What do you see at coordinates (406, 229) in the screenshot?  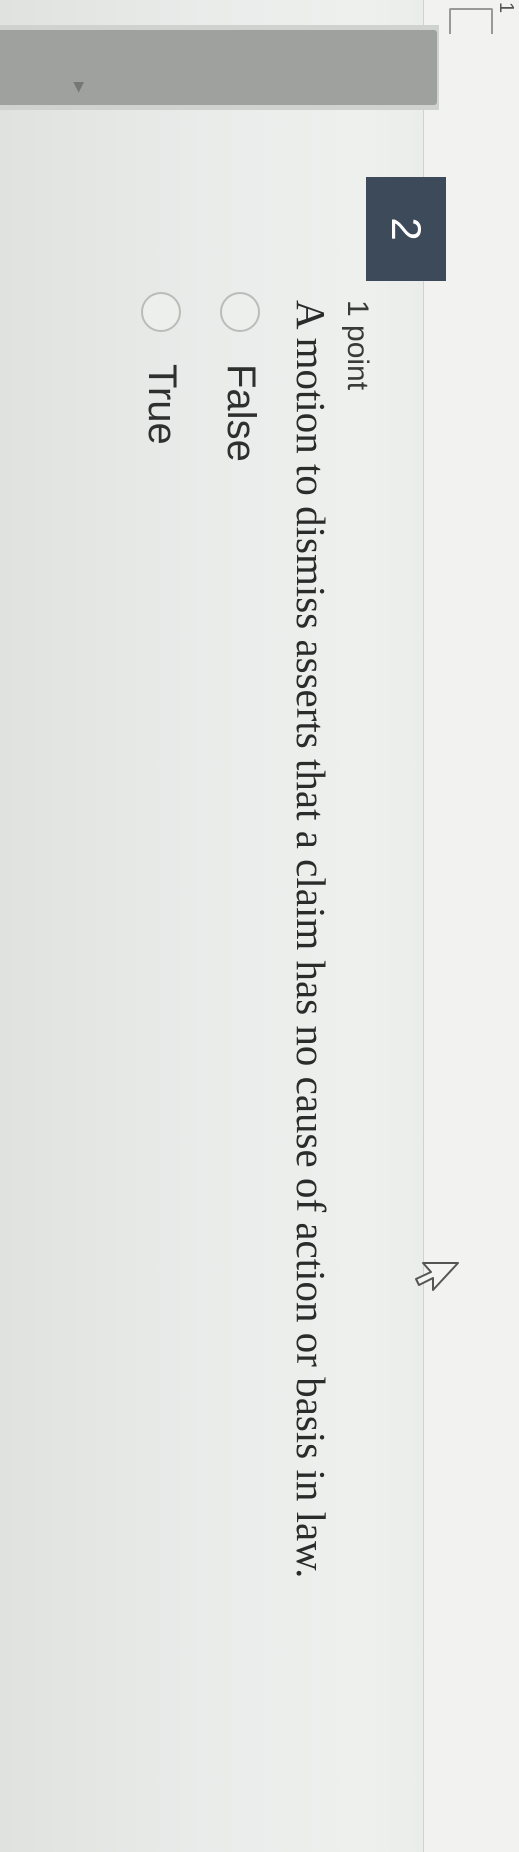 I see `question-number-badge: 2` at bounding box center [406, 229].